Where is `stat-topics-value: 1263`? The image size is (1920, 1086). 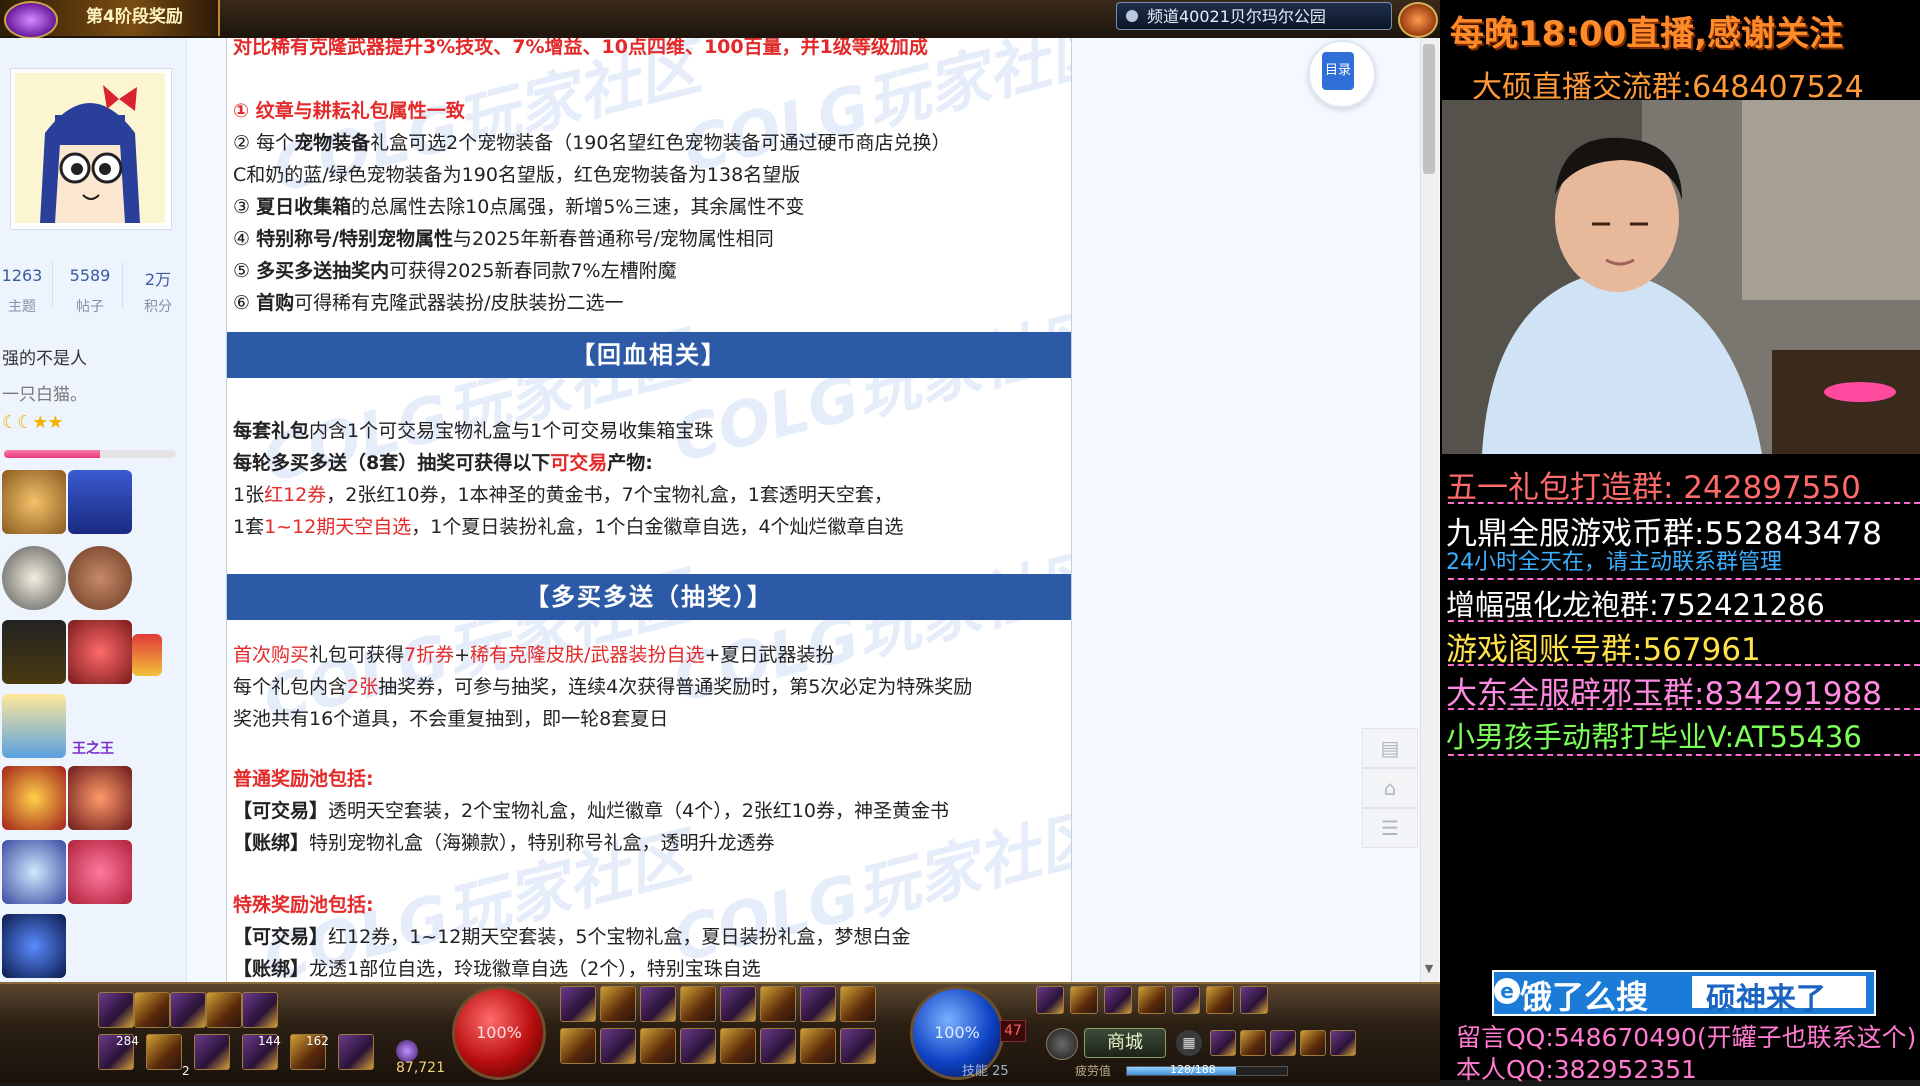
stat-topics-value: 1263 is located at coordinates (25, 275).